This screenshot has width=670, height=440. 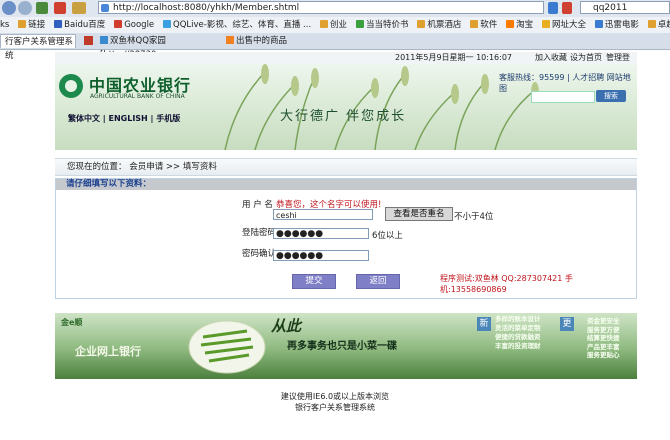 What do you see at coordinates (230, 40) in the screenshot?
I see `shop-icon` at bounding box center [230, 40].